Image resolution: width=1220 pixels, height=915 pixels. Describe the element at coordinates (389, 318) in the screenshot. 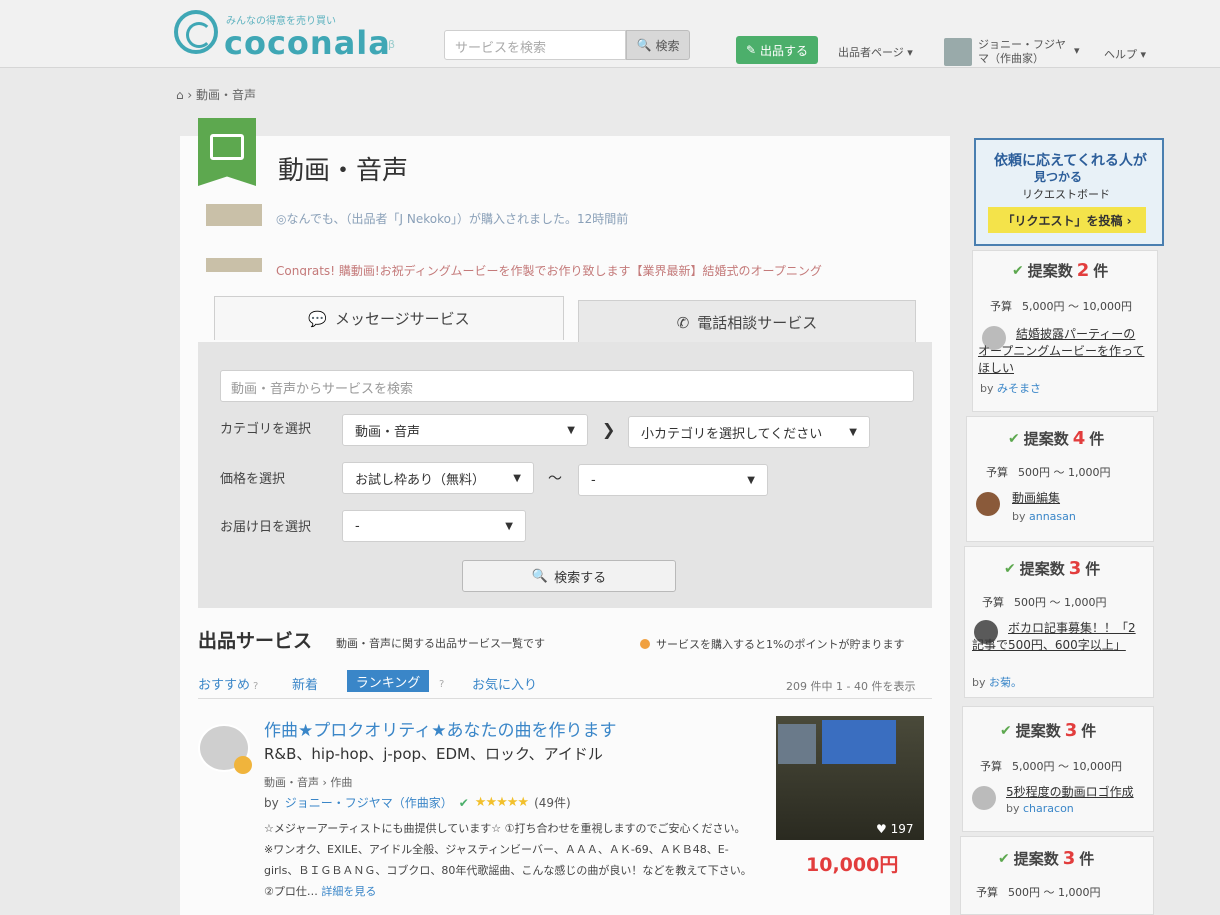

I see `tab-message-service: 💬 メッセージサービス` at that location.